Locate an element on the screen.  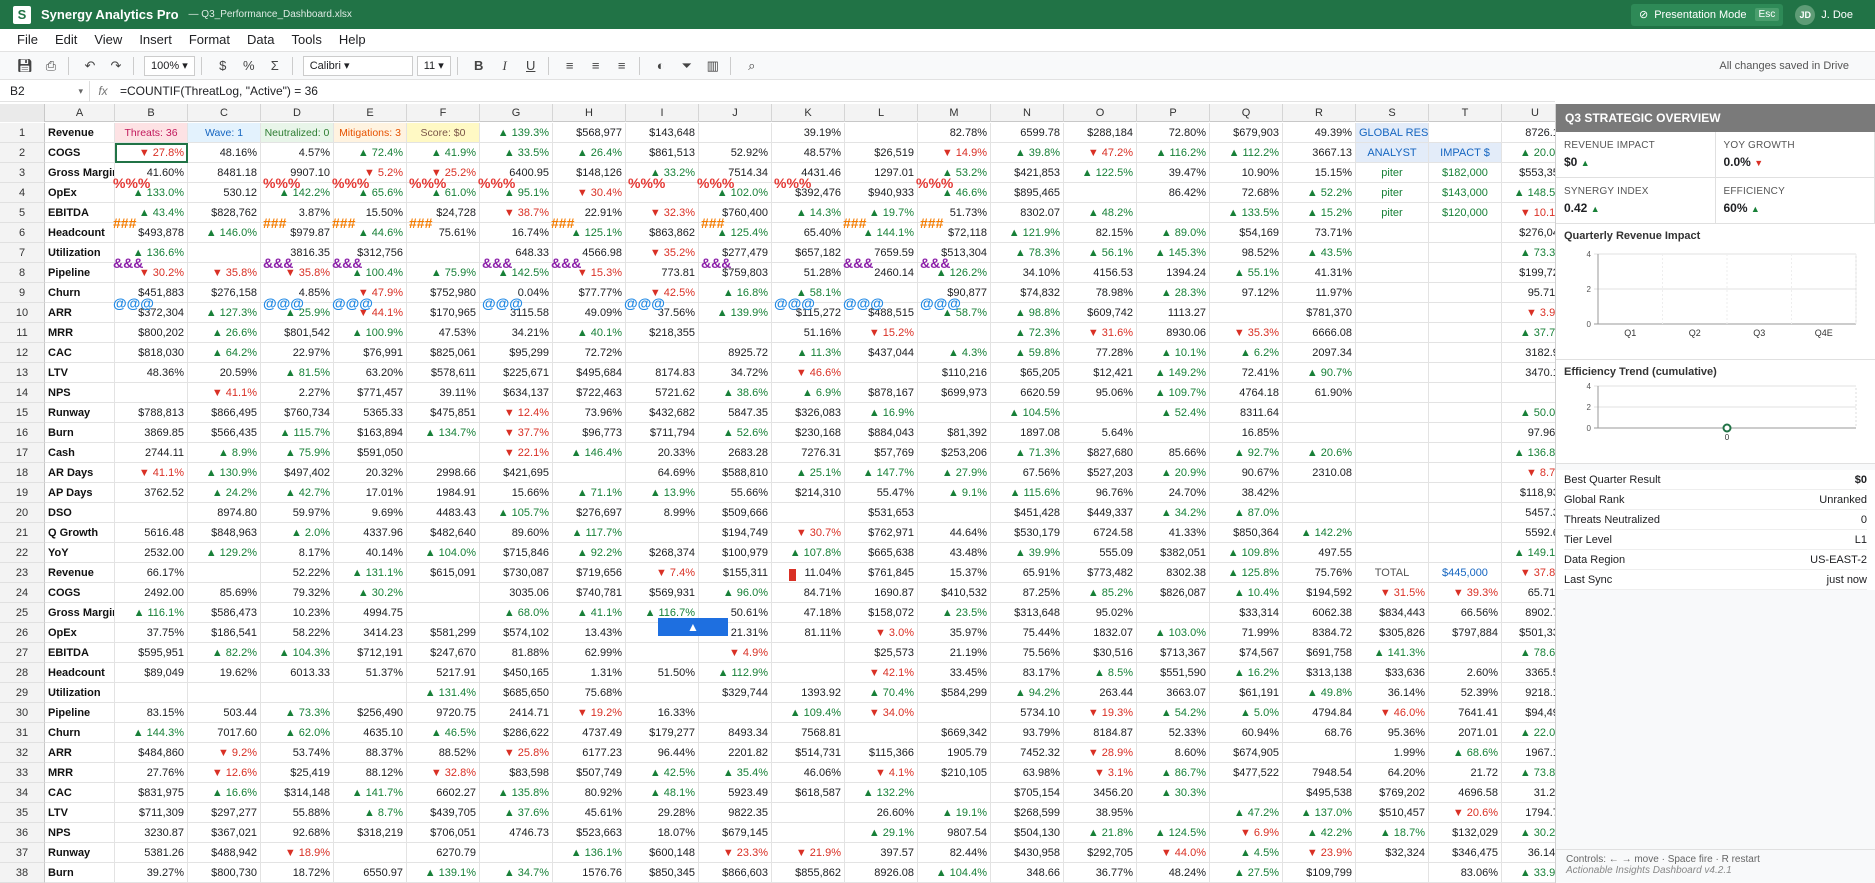
cell-u32: 1967.10 is located at coordinates (1528, 753).